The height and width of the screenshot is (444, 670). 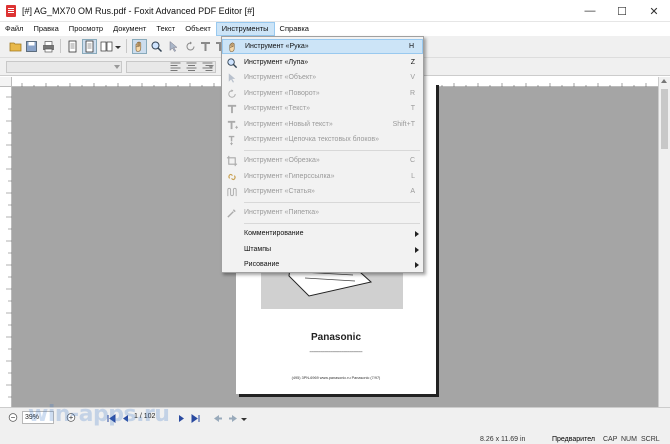 What do you see at coordinates (232, 161) in the screenshot?
I see `crop-icon` at bounding box center [232, 161].